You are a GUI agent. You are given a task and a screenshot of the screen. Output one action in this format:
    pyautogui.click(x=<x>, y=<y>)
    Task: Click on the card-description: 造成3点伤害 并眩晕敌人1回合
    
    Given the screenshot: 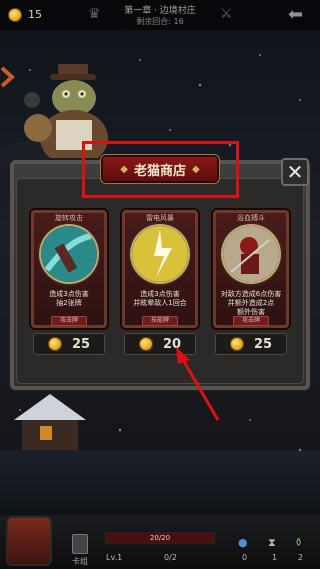 What is the action you would take?
    pyautogui.click(x=160, y=298)
    